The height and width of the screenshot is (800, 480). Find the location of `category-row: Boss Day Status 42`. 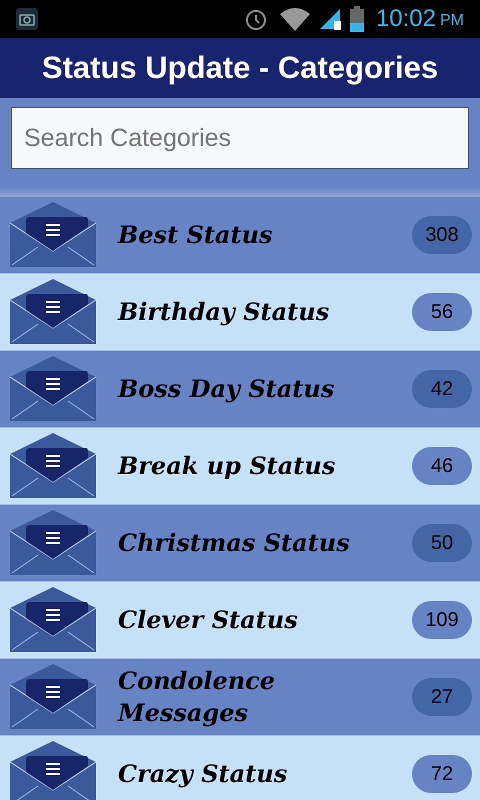

category-row: Boss Day Status 42 is located at coordinates (240, 389).